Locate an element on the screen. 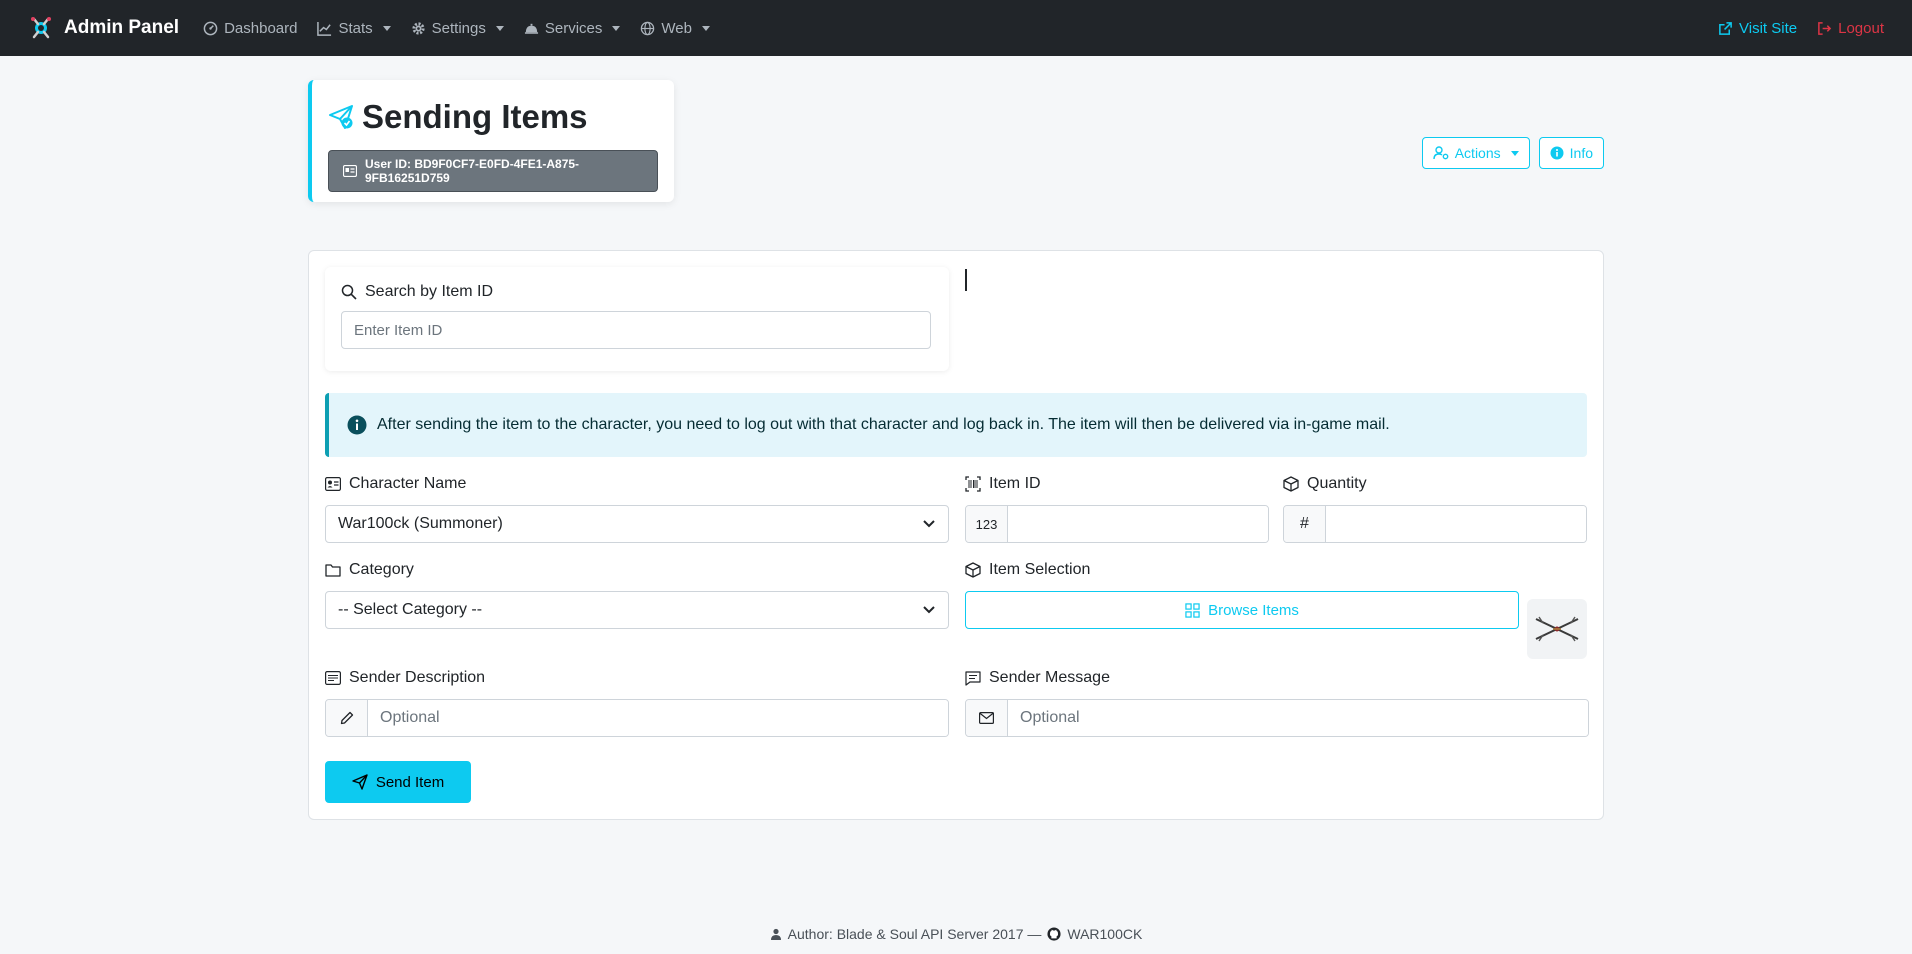 The width and height of the screenshot is (1912, 954). category-value: -- Select Category -- is located at coordinates (410, 609).